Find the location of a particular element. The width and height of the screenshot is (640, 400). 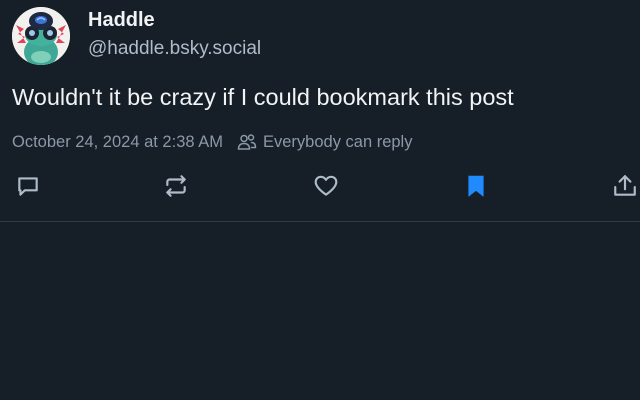

repost-button is located at coordinates (176, 186).